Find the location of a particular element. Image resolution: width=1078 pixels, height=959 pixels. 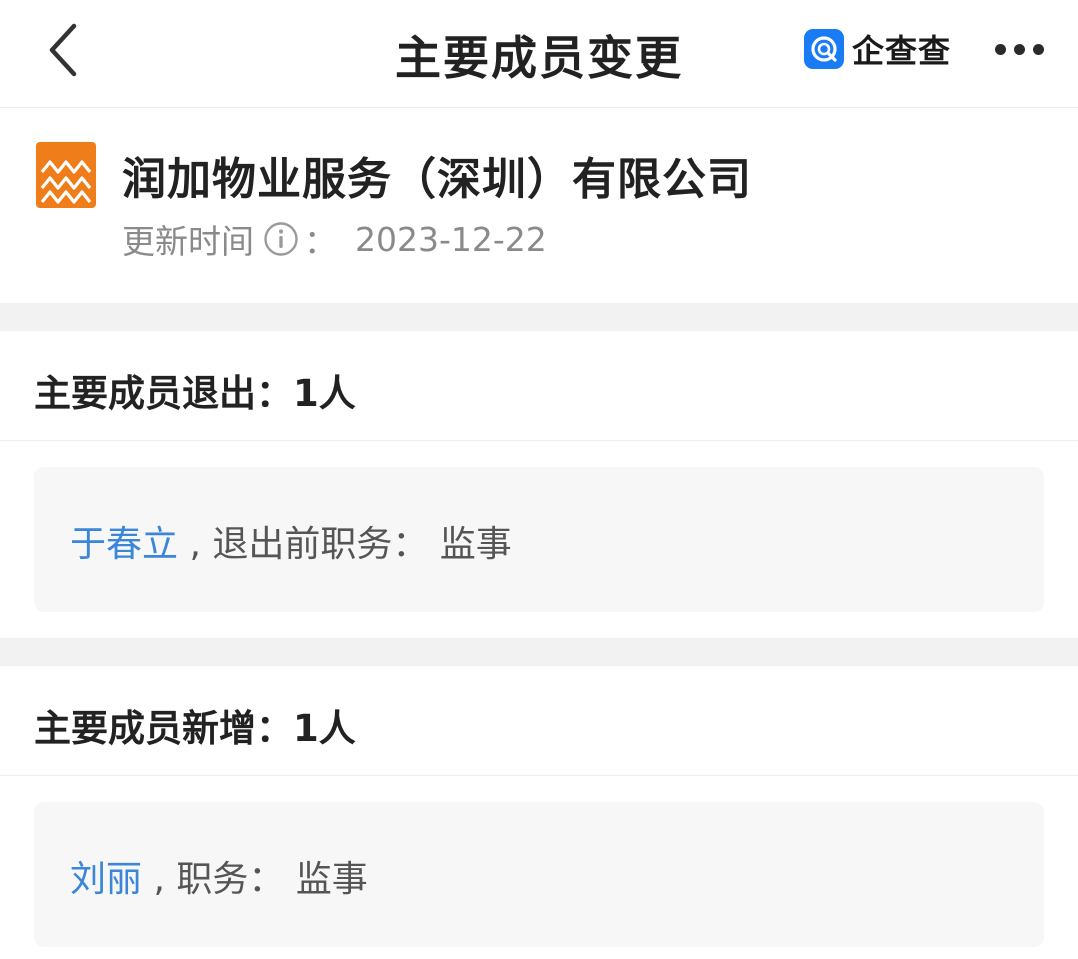

update-time-row: 更新时间 ： 2023-12-22 is located at coordinates (334, 239).